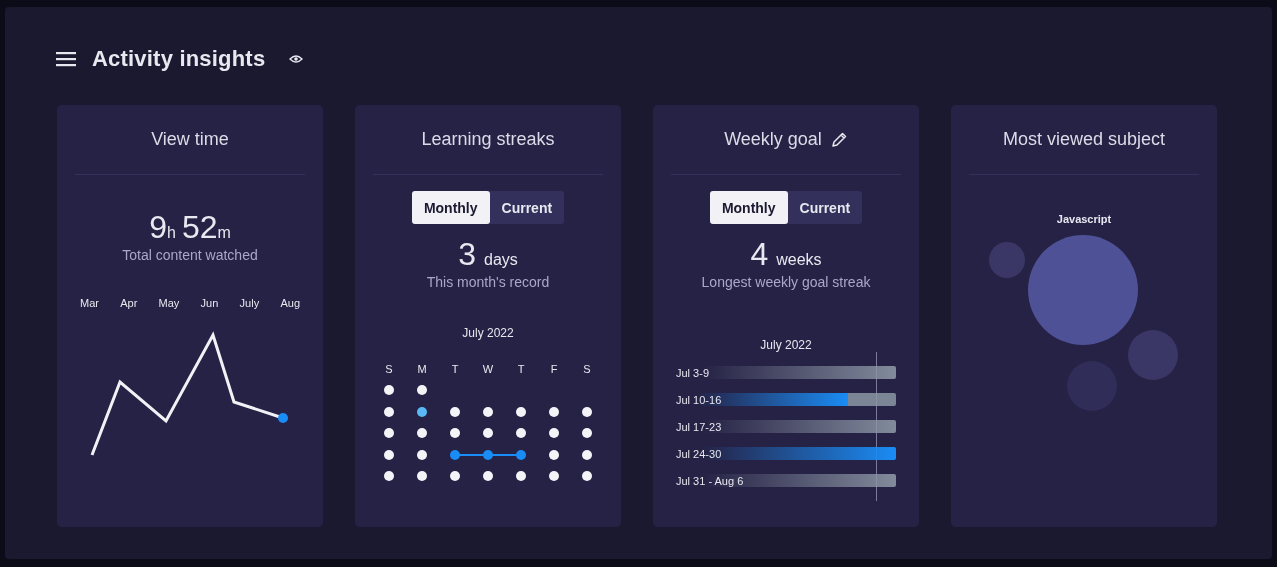 Image resolution: width=1277 pixels, height=567 pixels. I want to click on streak-unit: days, so click(501, 260).